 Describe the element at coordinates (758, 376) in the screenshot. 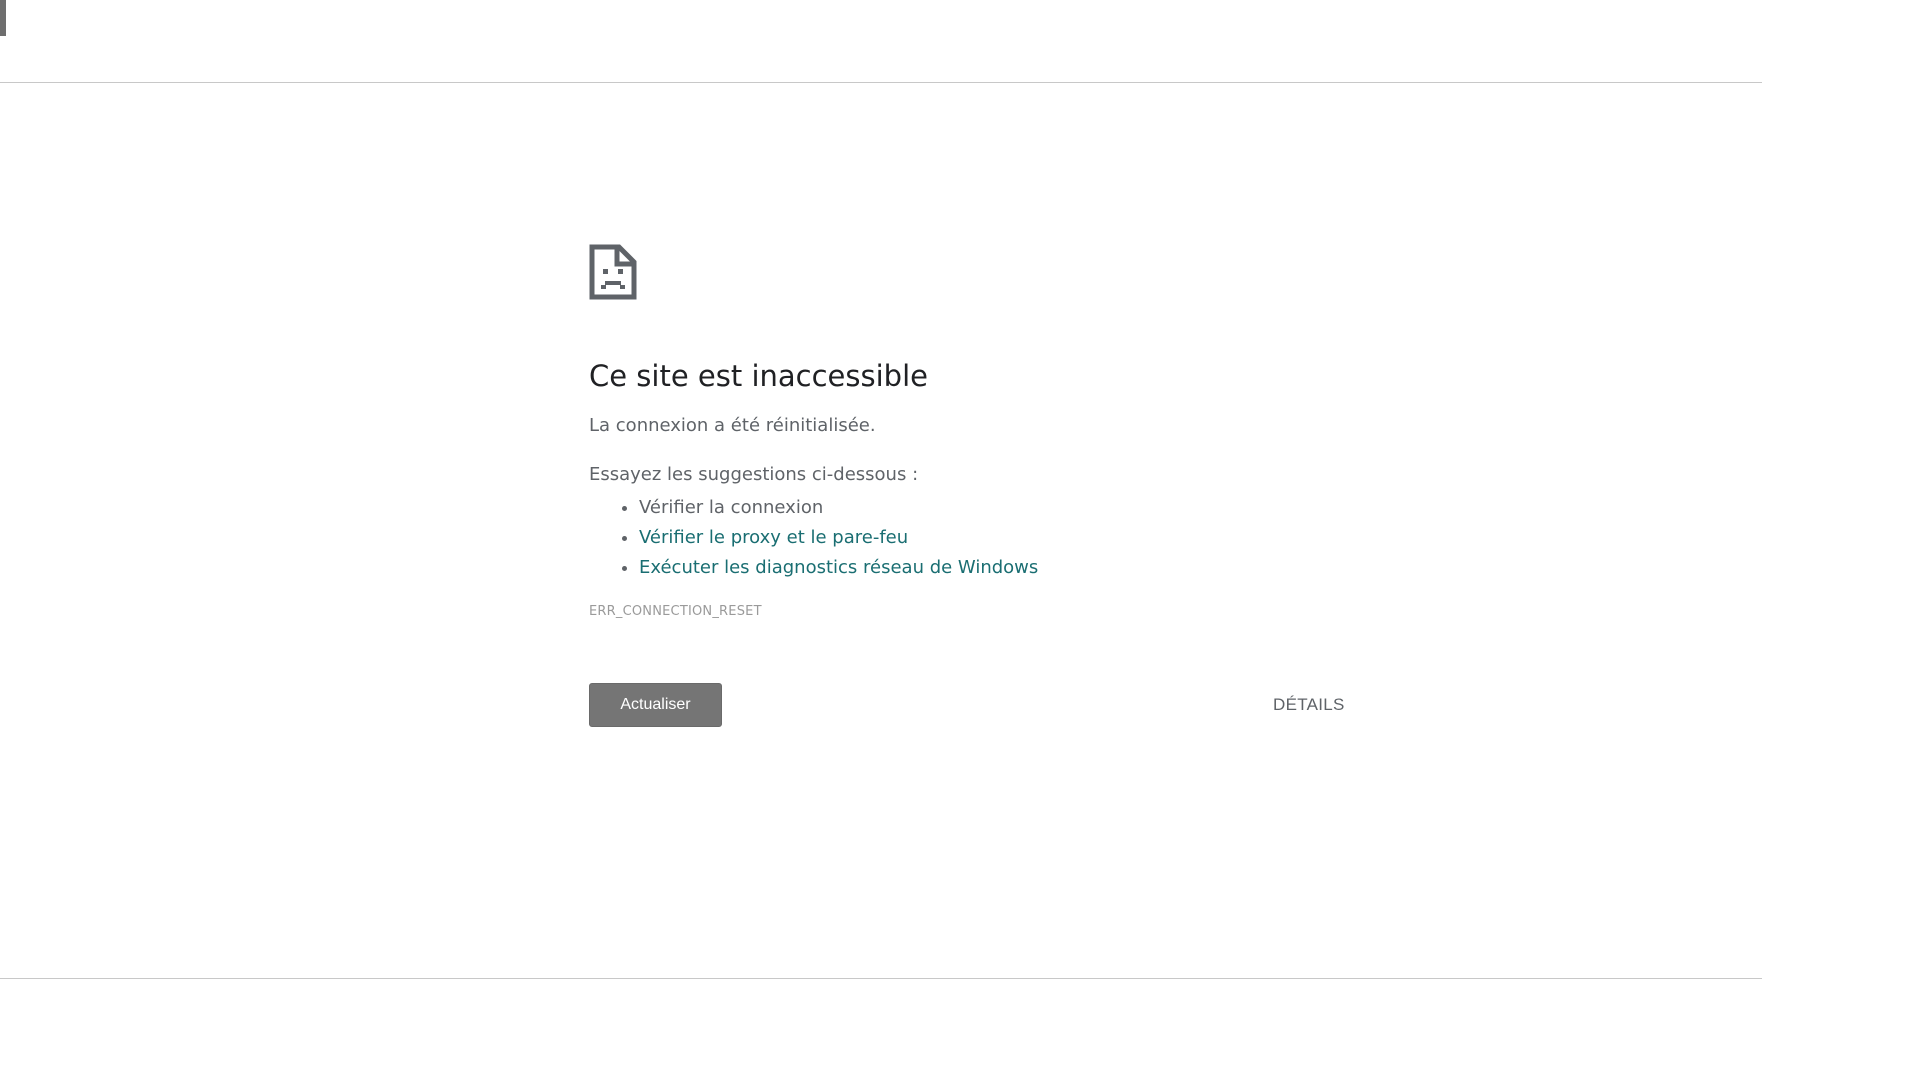

I see `page-title: Ce site est inaccessible` at that location.